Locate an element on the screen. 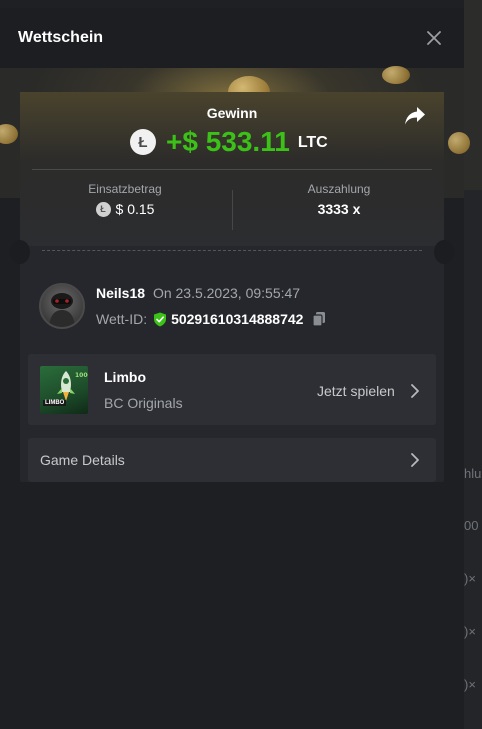 The image size is (482, 729). win-amount-row: Ł +$ 533.11 LTC is located at coordinates (229, 142).